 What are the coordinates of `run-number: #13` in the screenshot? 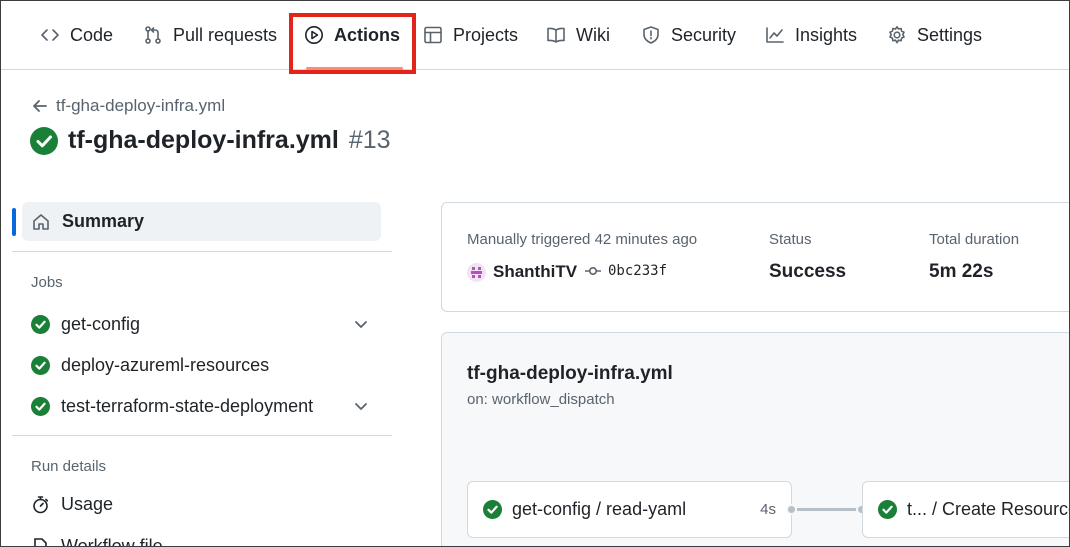 It's located at (369, 140).